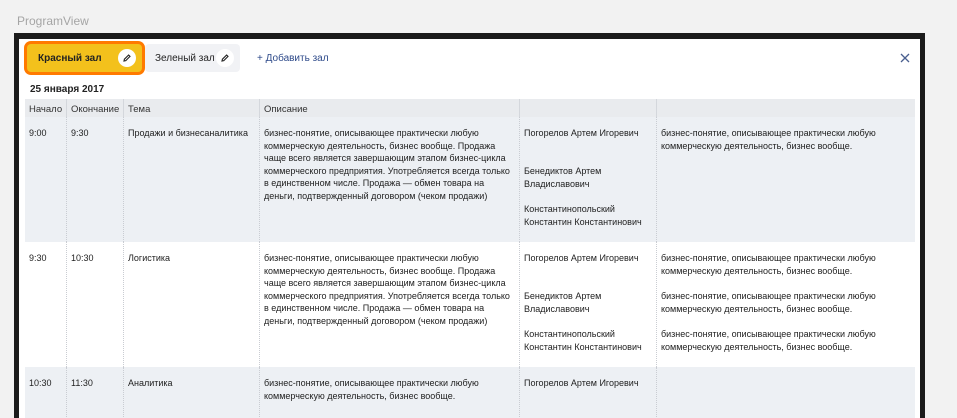  Describe the element at coordinates (470, 108) in the screenshot. I see `table-header: Начало Окончание Тема Описание` at that location.